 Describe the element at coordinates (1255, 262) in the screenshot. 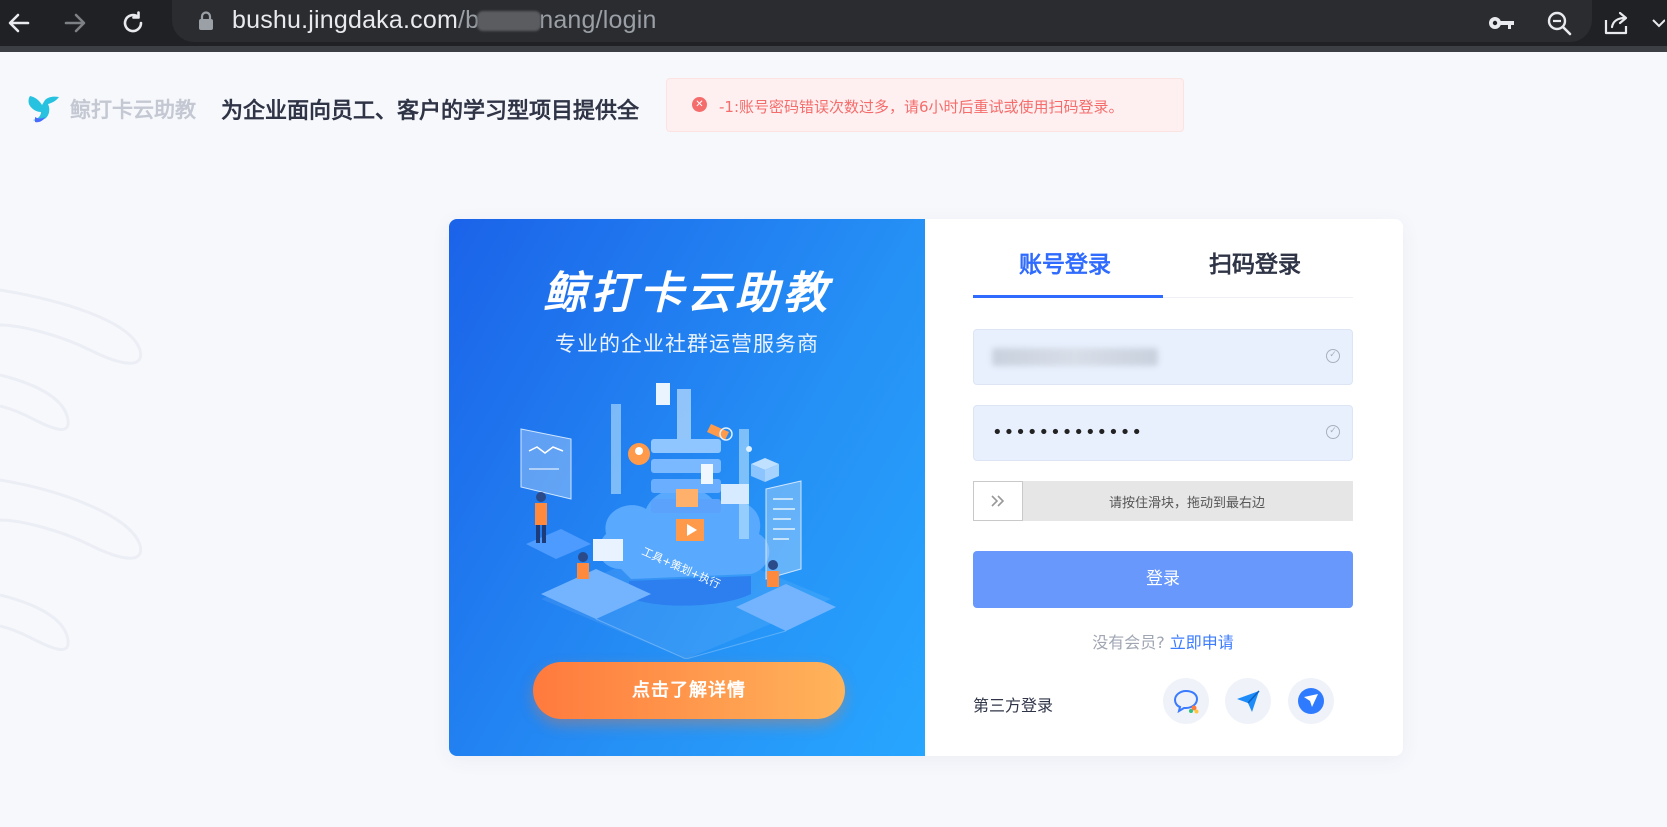

I see `tab-qr-login: 扫码登录` at that location.